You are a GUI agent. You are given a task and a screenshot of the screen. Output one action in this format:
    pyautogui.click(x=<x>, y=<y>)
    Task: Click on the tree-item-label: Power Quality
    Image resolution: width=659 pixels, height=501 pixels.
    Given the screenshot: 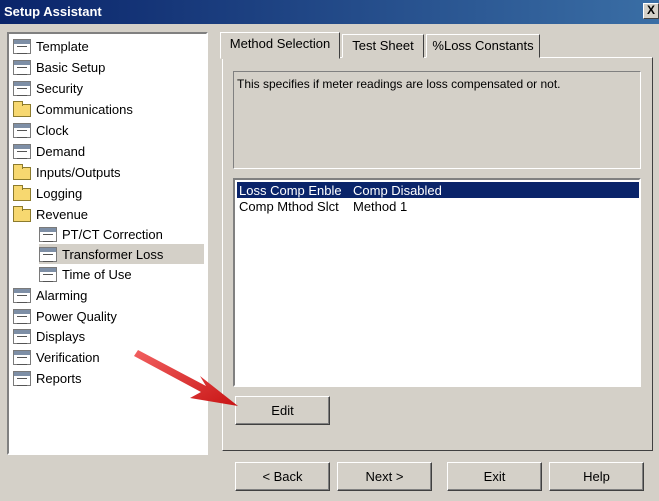 What is the action you would take?
    pyautogui.click(x=76, y=316)
    